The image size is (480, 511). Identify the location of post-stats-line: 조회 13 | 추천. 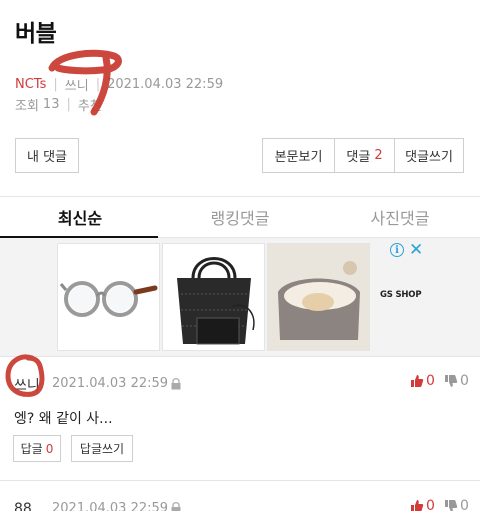
(58, 104).